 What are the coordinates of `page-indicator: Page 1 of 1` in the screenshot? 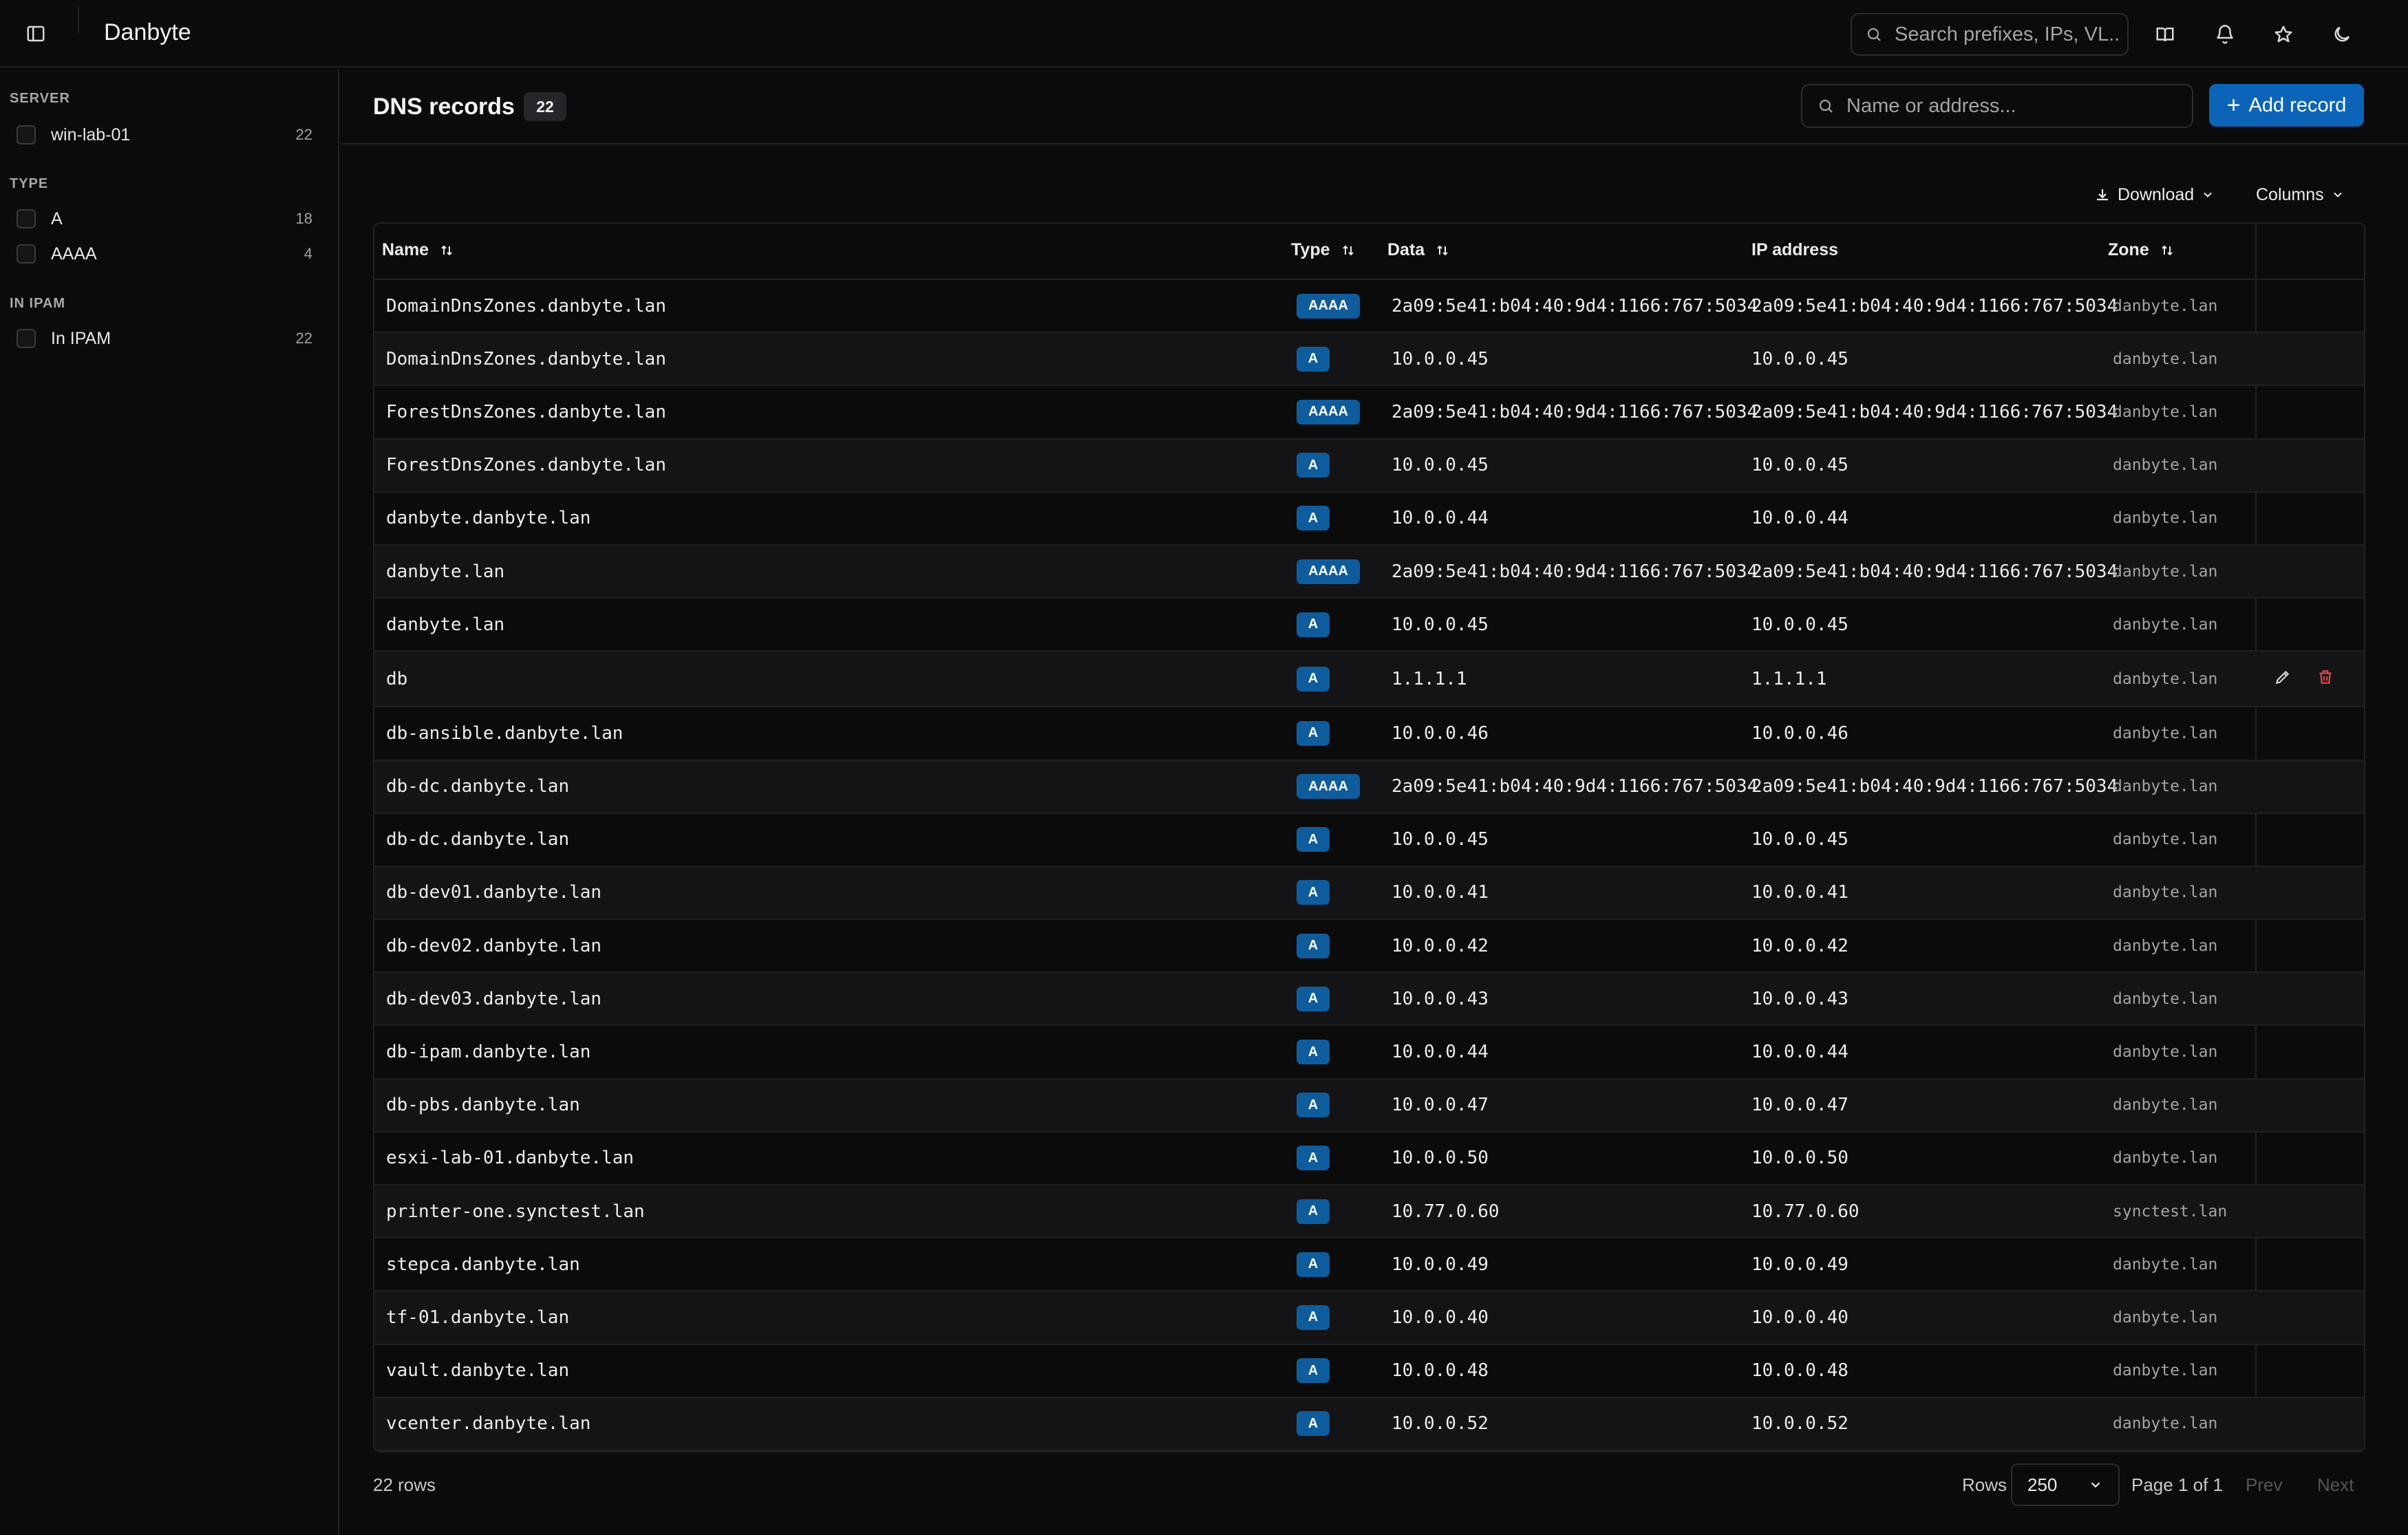 It's located at (2177, 1485).